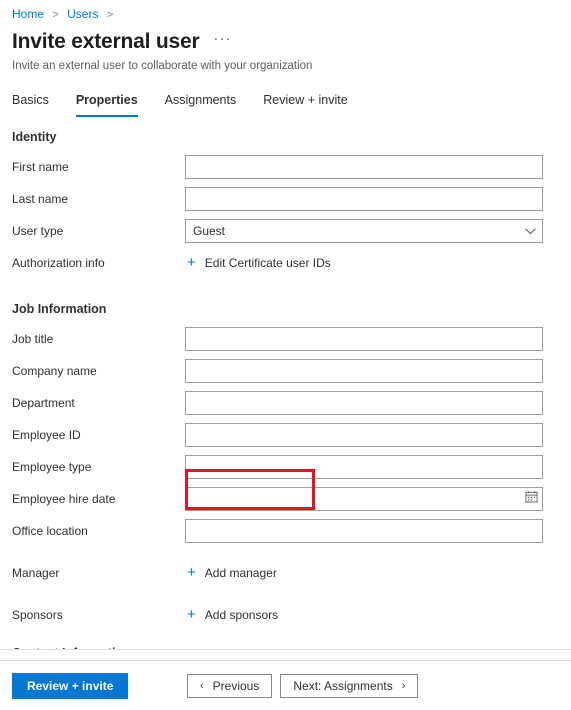 Image resolution: width=571 pixels, height=710 pixels. What do you see at coordinates (240, 573) in the screenshot?
I see `add-manager-label: Add manager` at bounding box center [240, 573].